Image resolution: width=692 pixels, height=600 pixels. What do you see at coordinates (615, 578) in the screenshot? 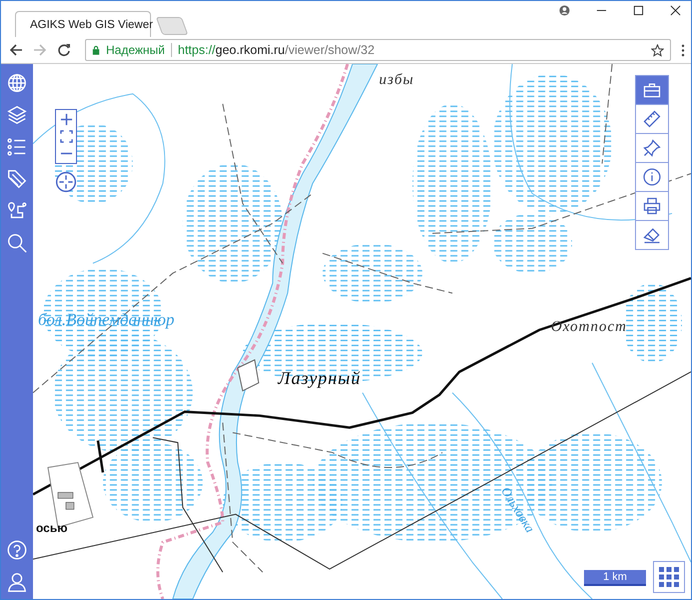
I see `scale-bar: 1 km` at bounding box center [615, 578].